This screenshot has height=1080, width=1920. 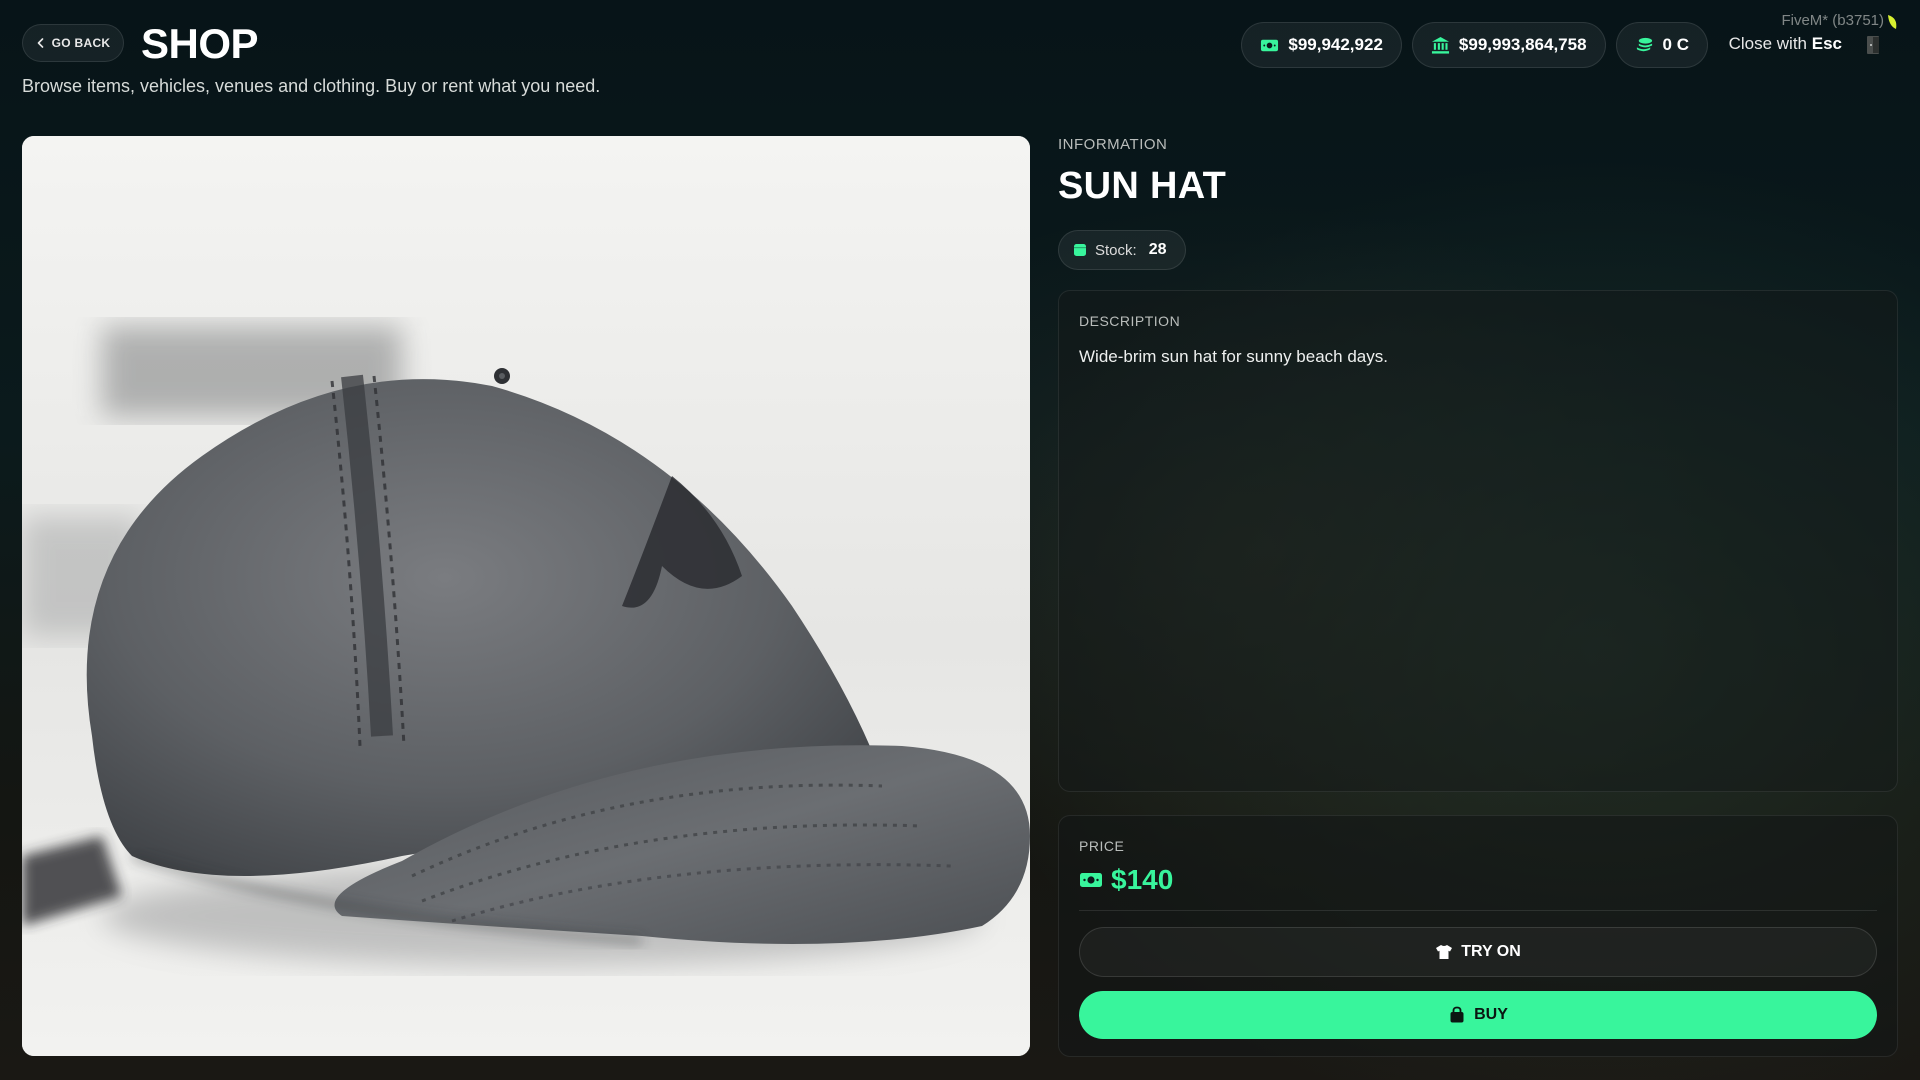 I want to click on stock-label: Stock:, so click(x=1116, y=250).